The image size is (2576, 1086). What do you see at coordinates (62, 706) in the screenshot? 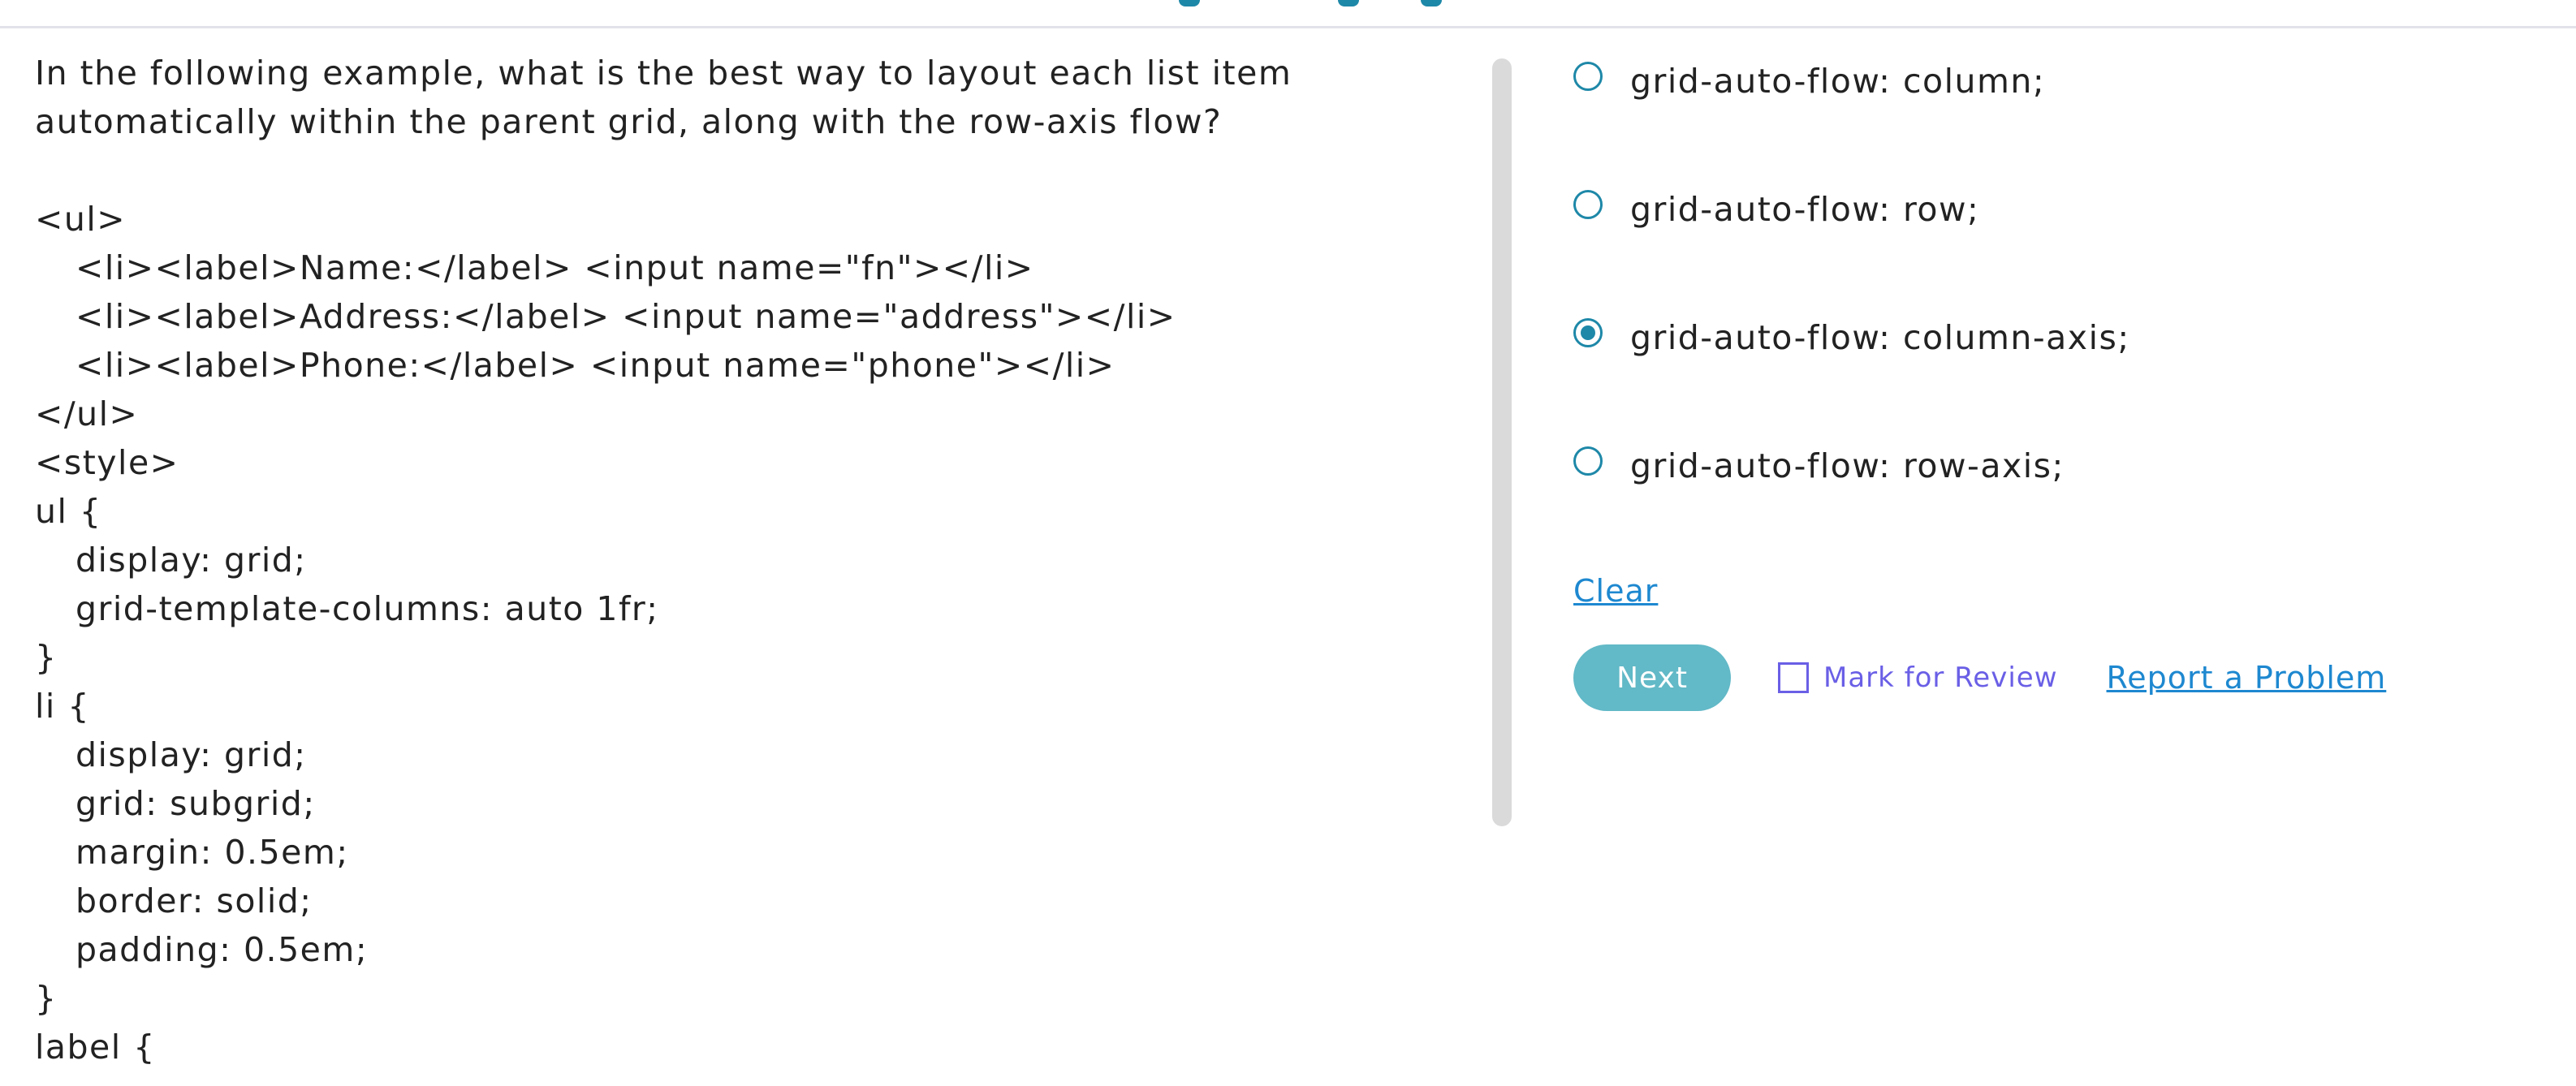
I see `code-line: li {` at bounding box center [62, 706].